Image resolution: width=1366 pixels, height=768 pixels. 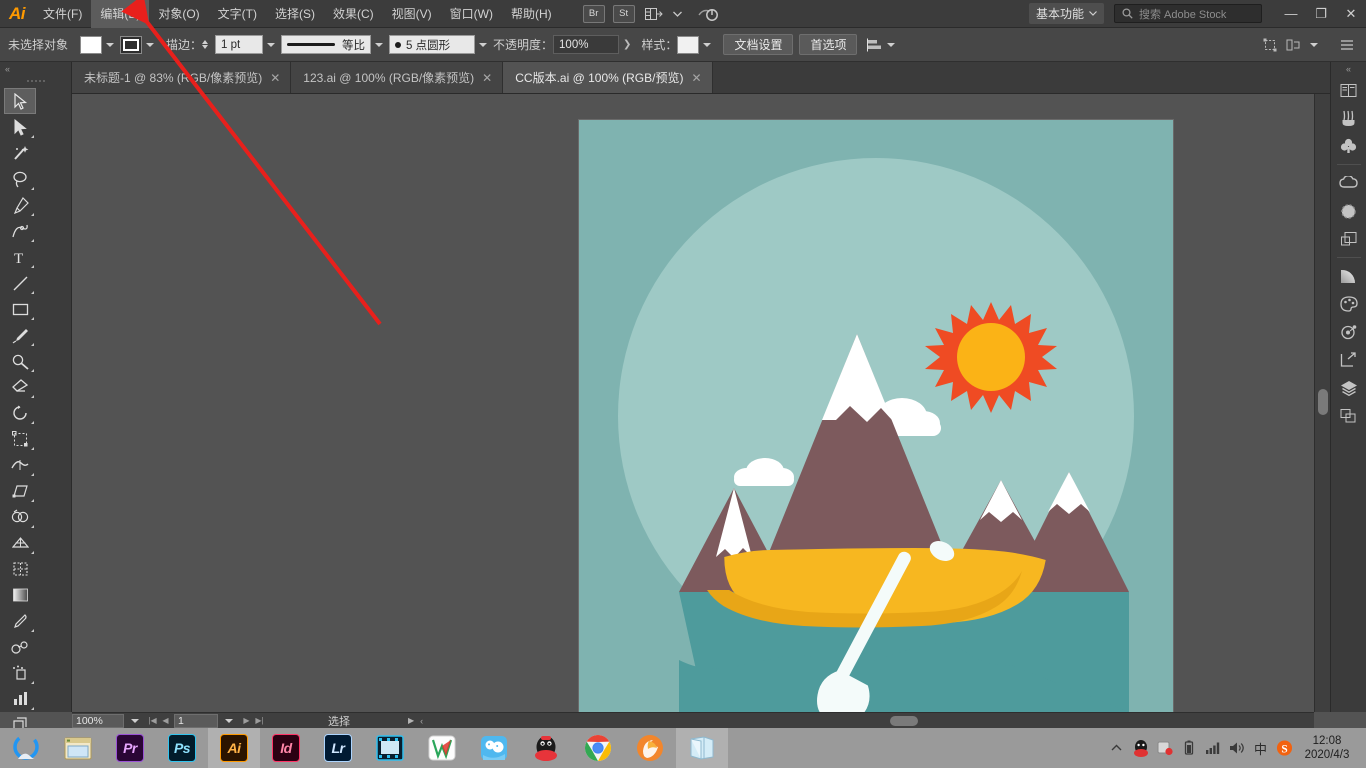 I want to click on fill-color-swatch, so click(x=91, y=44).